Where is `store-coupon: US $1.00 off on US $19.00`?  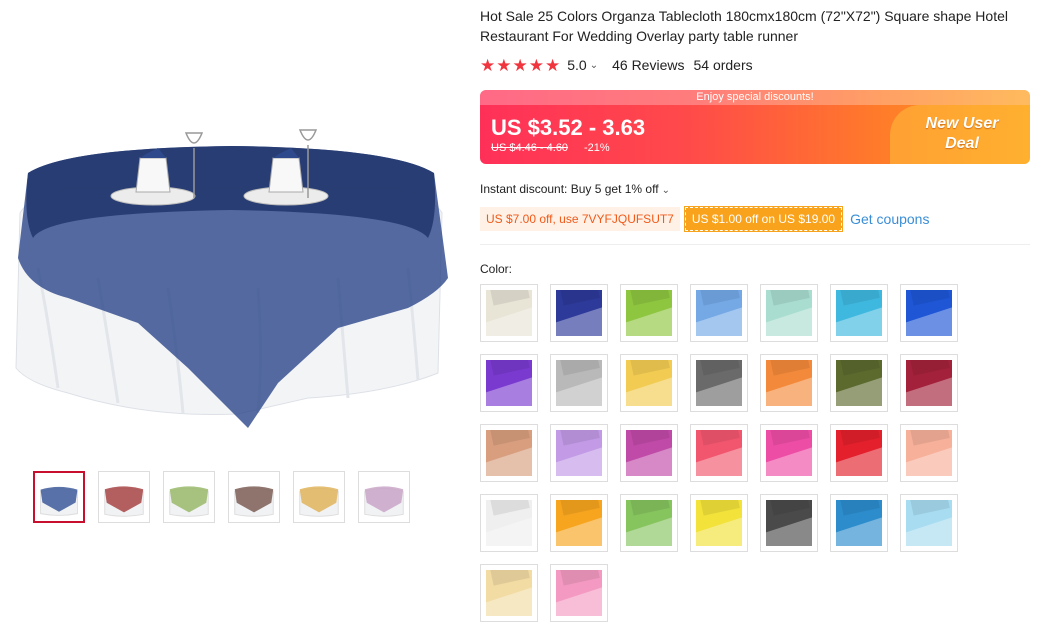
store-coupon: US $1.00 off on US $19.00 is located at coordinates (763, 219).